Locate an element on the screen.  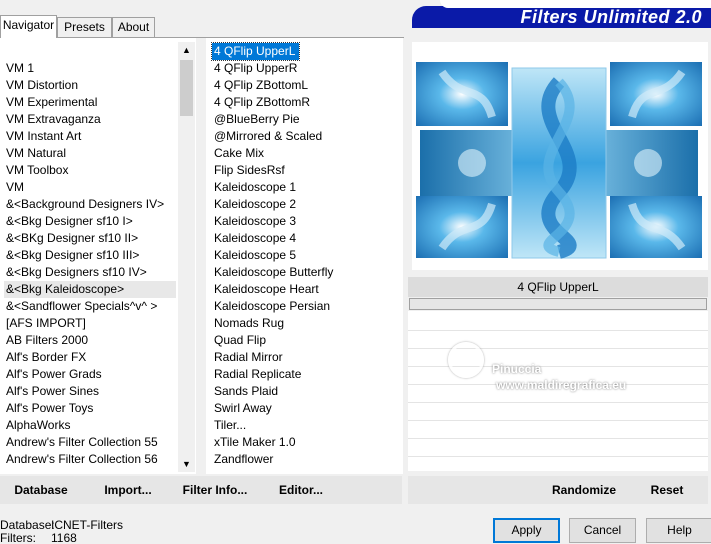
category-item: &<Bkg Designer sf10 I> is located at coordinates (90, 221).